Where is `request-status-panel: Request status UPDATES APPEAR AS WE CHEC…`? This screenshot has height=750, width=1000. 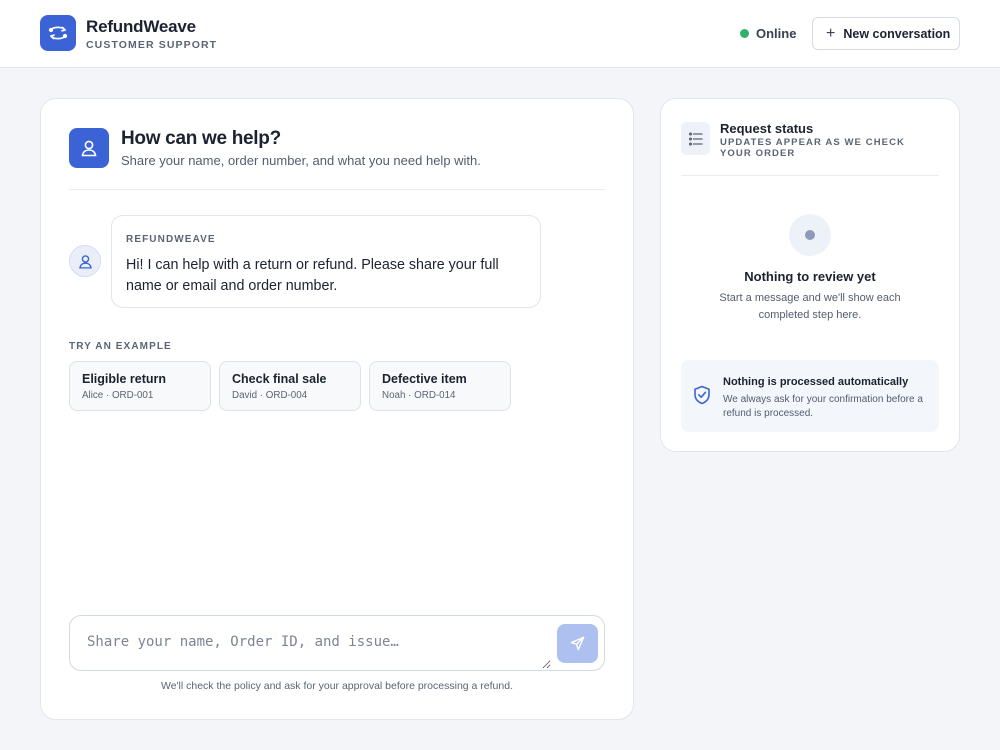
request-status-panel: Request status UPDATES APPEAR AS WE CHEC… is located at coordinates (810, 275).